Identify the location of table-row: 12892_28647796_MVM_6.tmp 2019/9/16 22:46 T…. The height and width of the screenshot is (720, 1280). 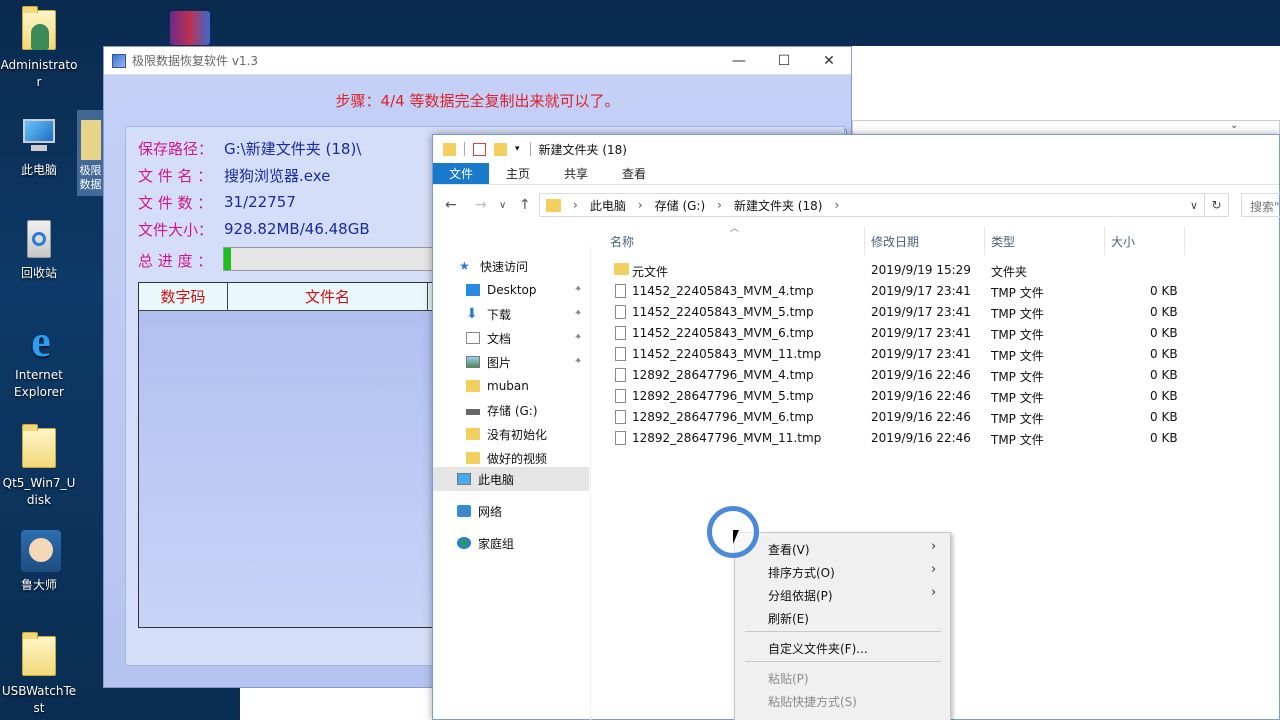
(939, 417).